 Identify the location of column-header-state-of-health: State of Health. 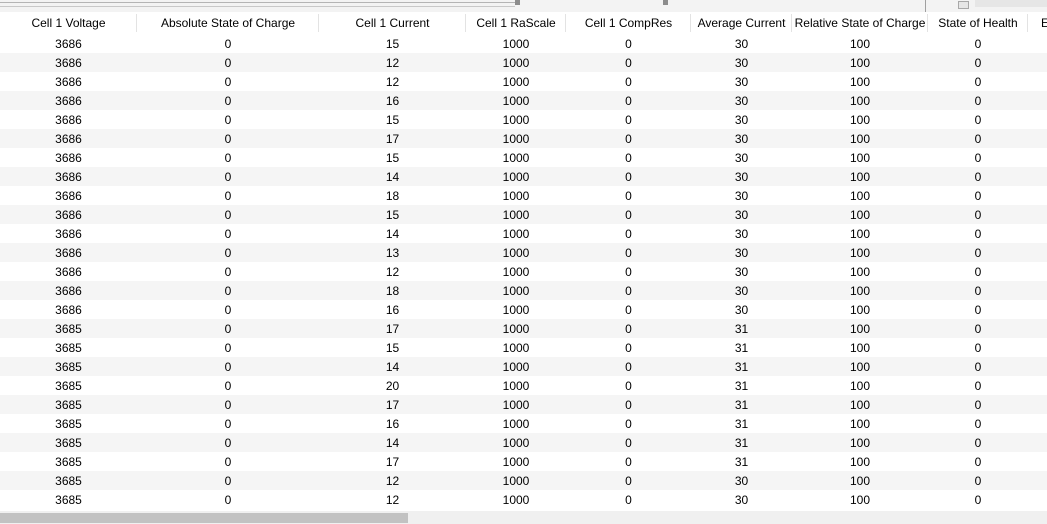
(978, 23).